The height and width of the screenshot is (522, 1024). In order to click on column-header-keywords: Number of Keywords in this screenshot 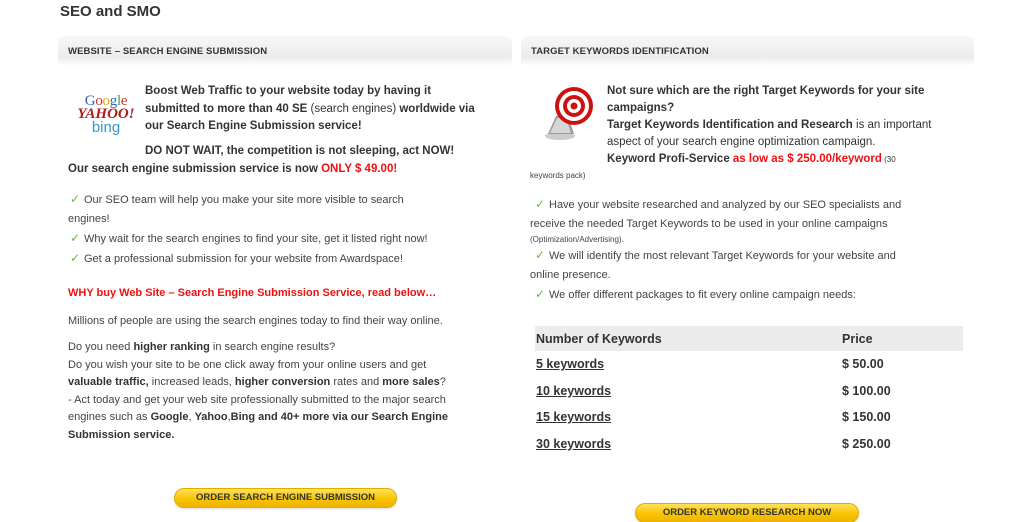, I will do `click(688, 338)`.